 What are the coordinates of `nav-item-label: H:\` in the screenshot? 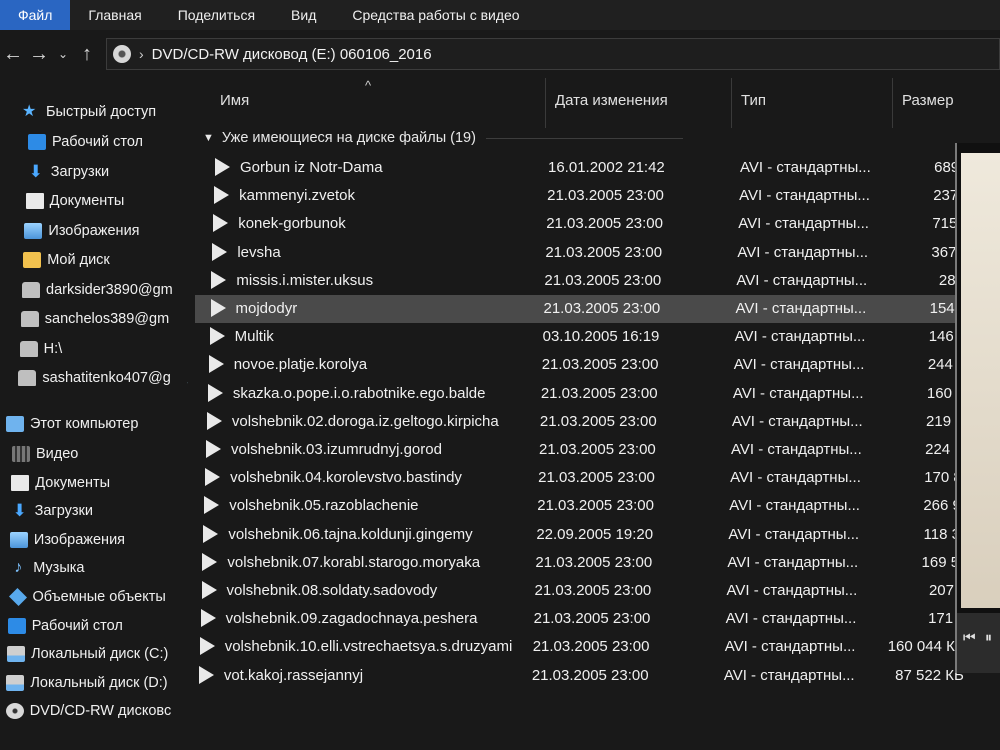 It's located at (53, 348).